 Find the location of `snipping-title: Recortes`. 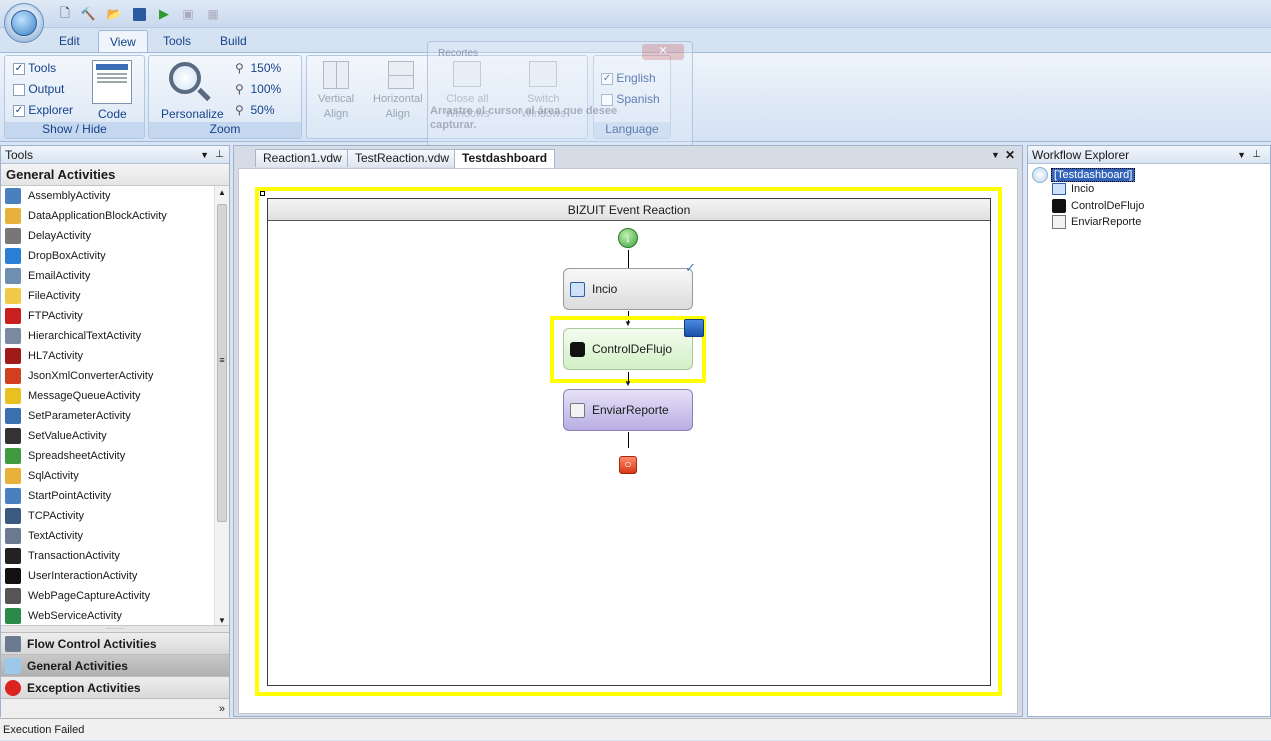

snipping-title: Recortes is located at coordinates (458, 53).